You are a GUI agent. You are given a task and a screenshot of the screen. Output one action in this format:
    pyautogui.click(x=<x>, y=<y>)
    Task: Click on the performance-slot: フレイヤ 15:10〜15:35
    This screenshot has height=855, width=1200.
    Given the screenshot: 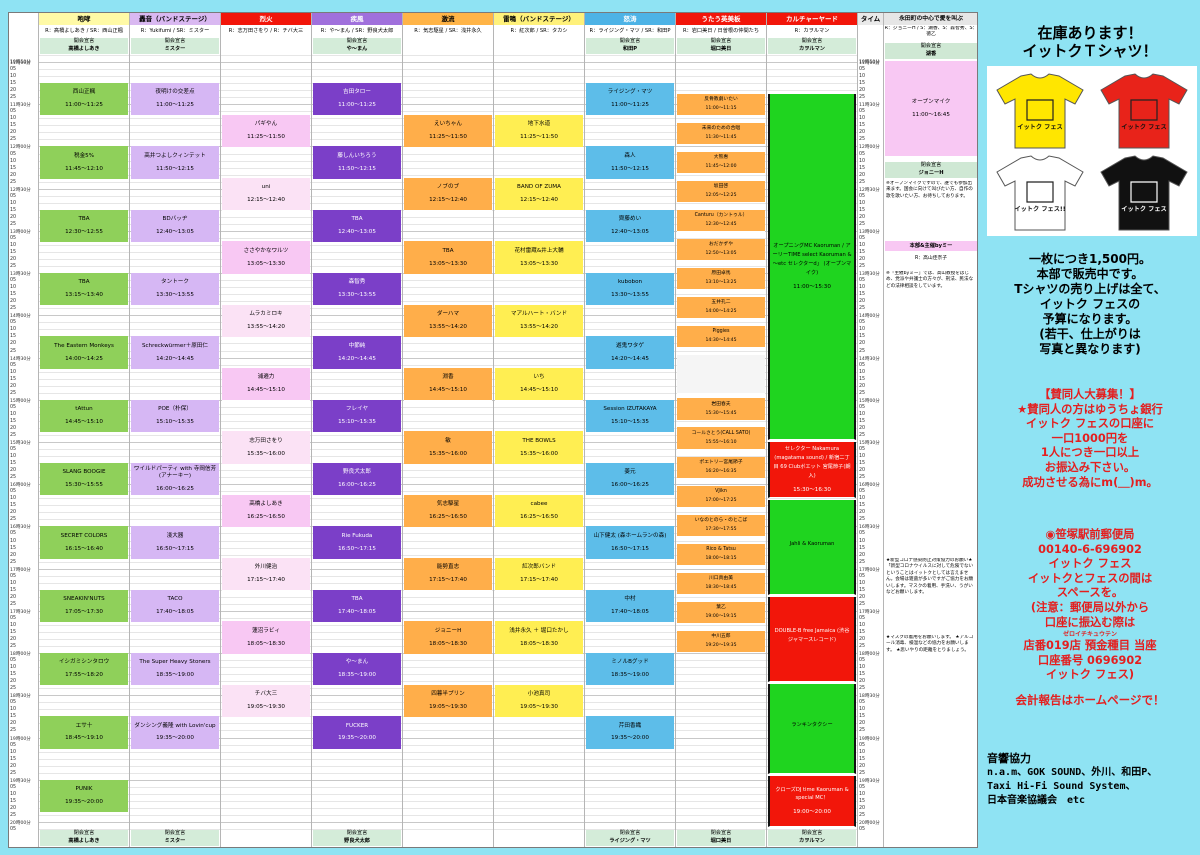 What is the action you would take?
    pyautogui.click(x=357, y=416)
    